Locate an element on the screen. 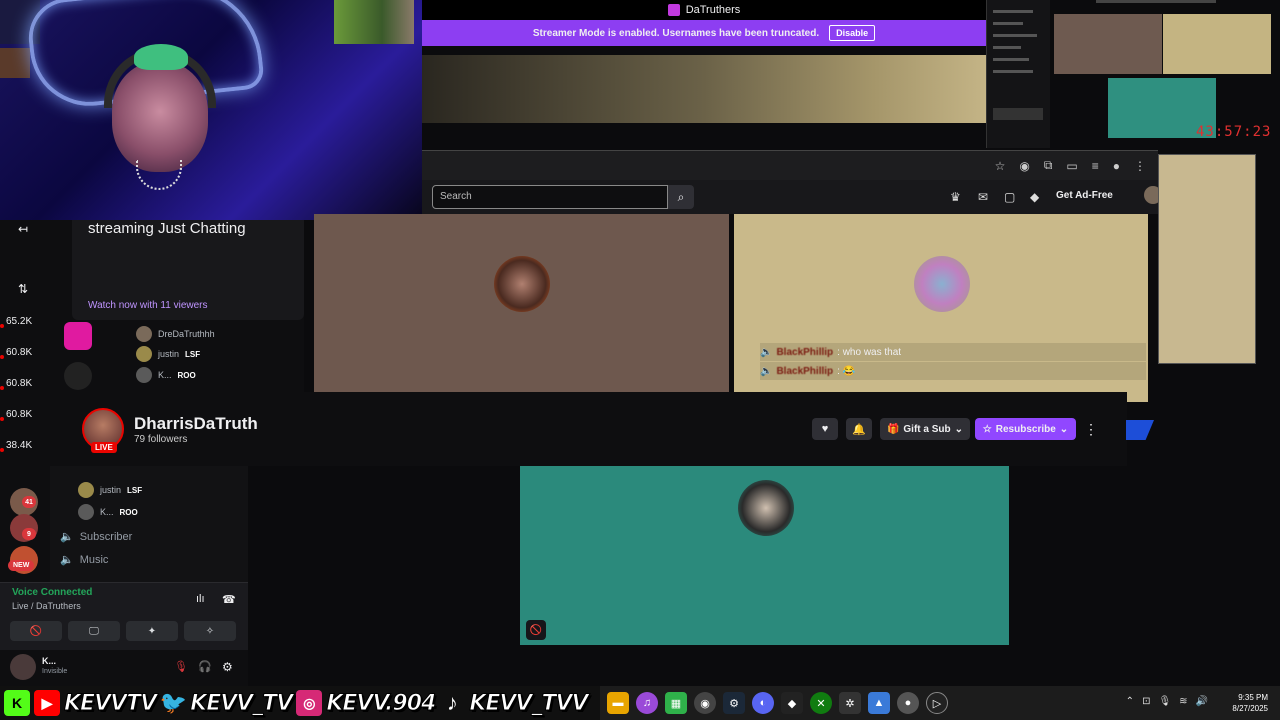 The image size is (1280, 720). photos-icon: ▲ is located at coordinates (879, 703).